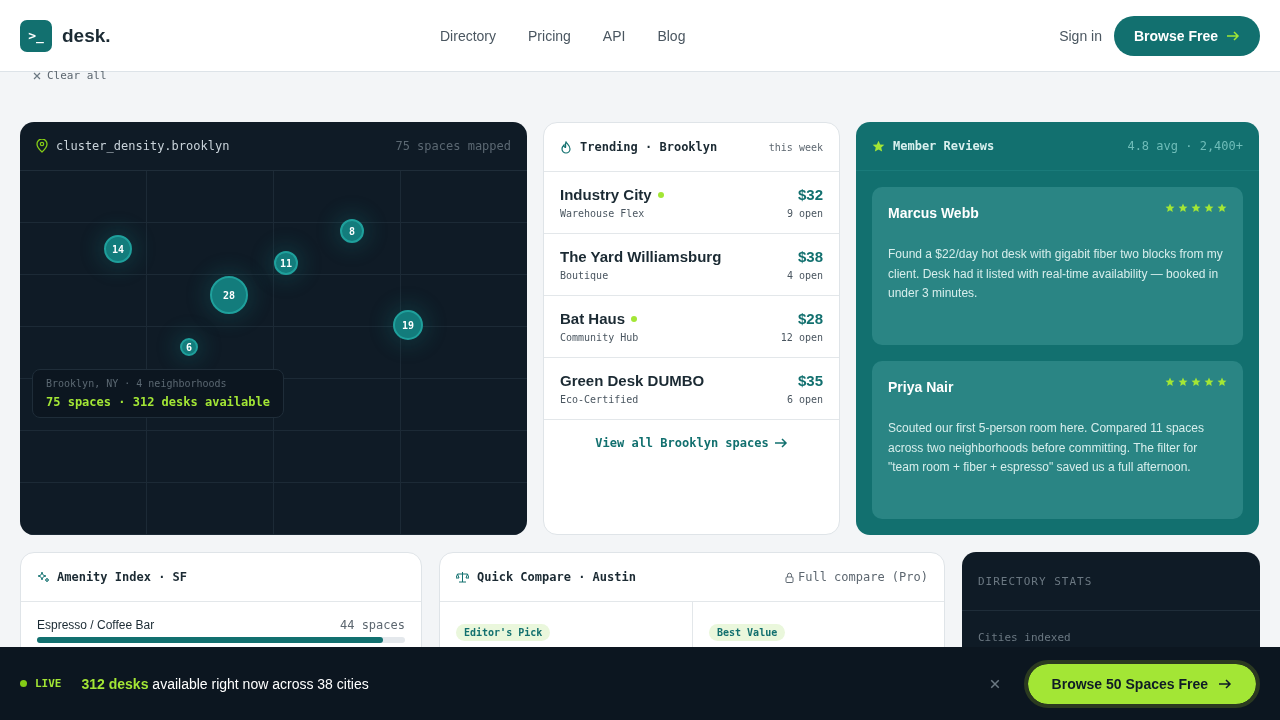 The height and width of the screenshot is (720, 1280). Describe the element at coordinates (372, 625) in the screenshot. I see `amenity-count: 44 spaces` at that location.